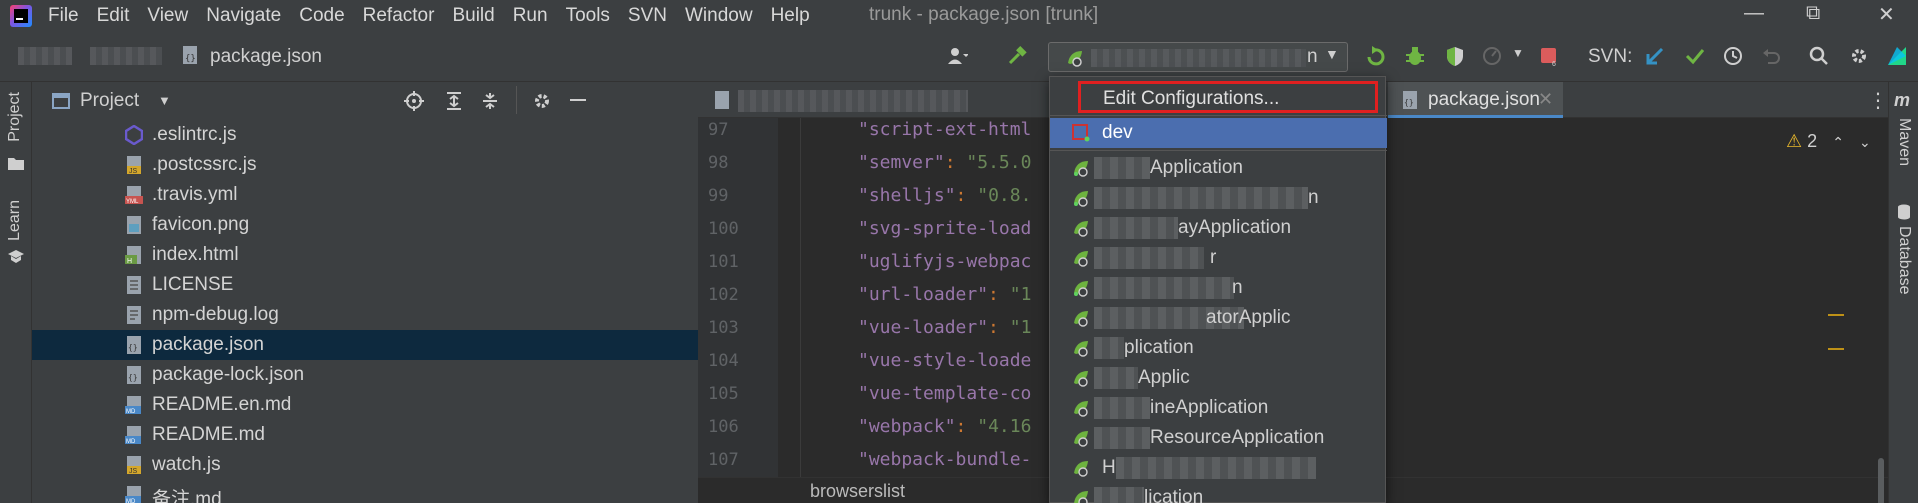 The image size is (1918, 503). What do you see at coordinates (944, 261) in the screenshot?
I see `code-line: "uglifyjs-webpac` at bounding box center [944, 261].